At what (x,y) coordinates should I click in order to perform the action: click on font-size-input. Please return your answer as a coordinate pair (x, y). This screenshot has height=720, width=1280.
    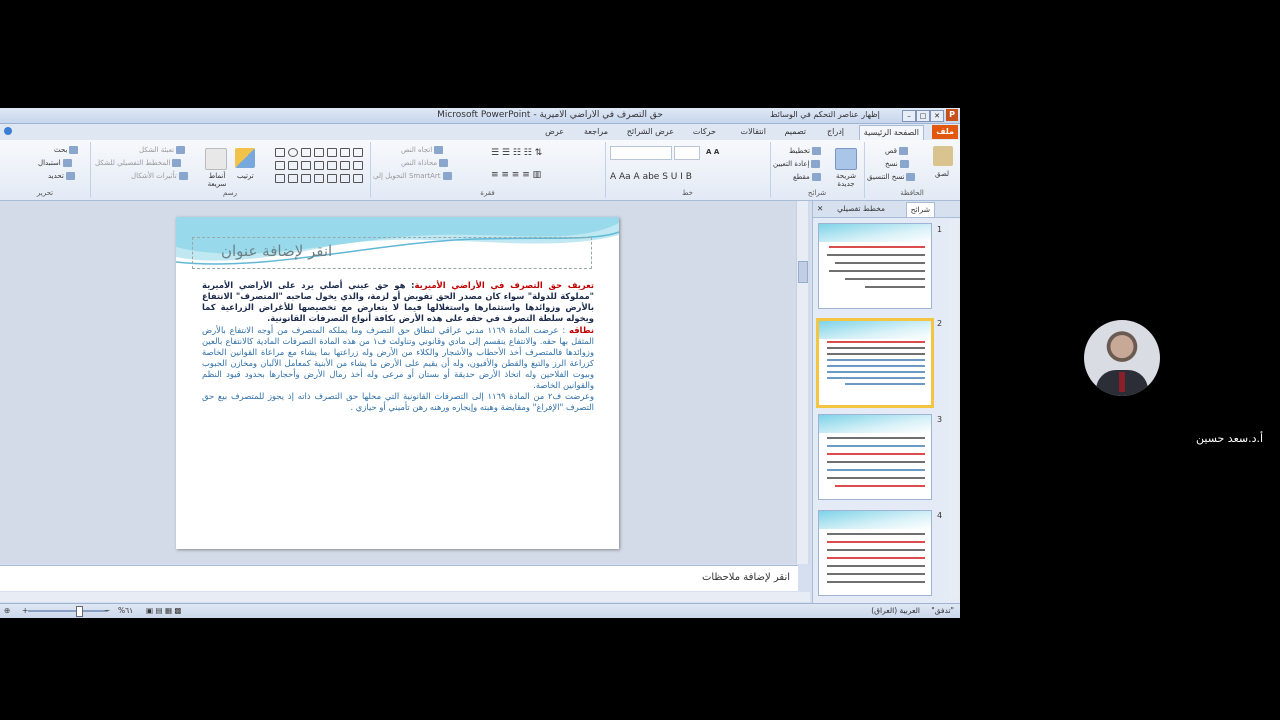
    Looking at the image, I should click on (687, 153).